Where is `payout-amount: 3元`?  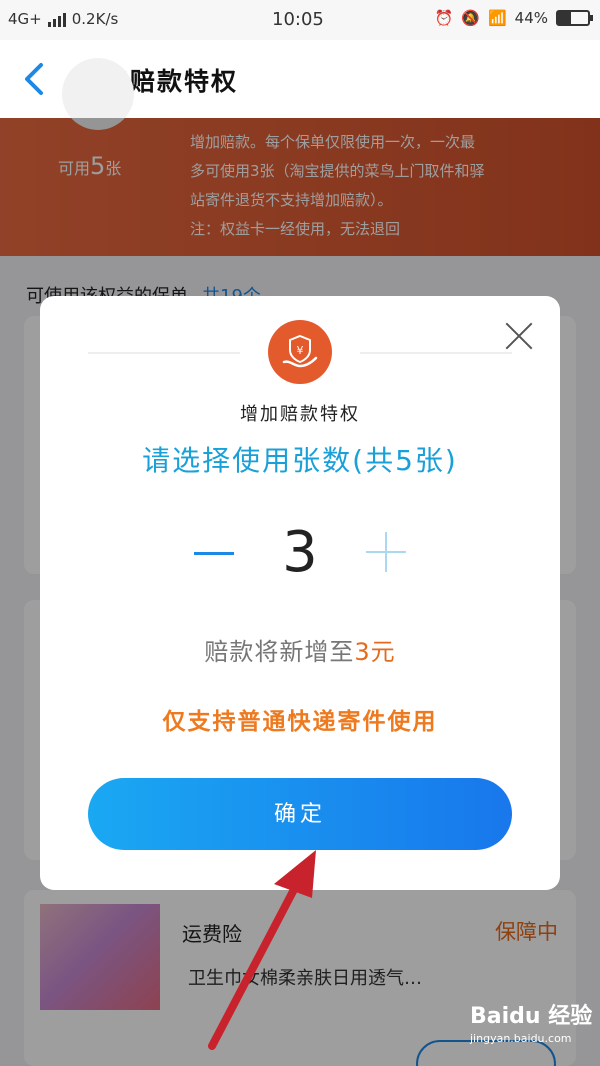 payout-amount: 3元 is located at coordinates (375, 652).